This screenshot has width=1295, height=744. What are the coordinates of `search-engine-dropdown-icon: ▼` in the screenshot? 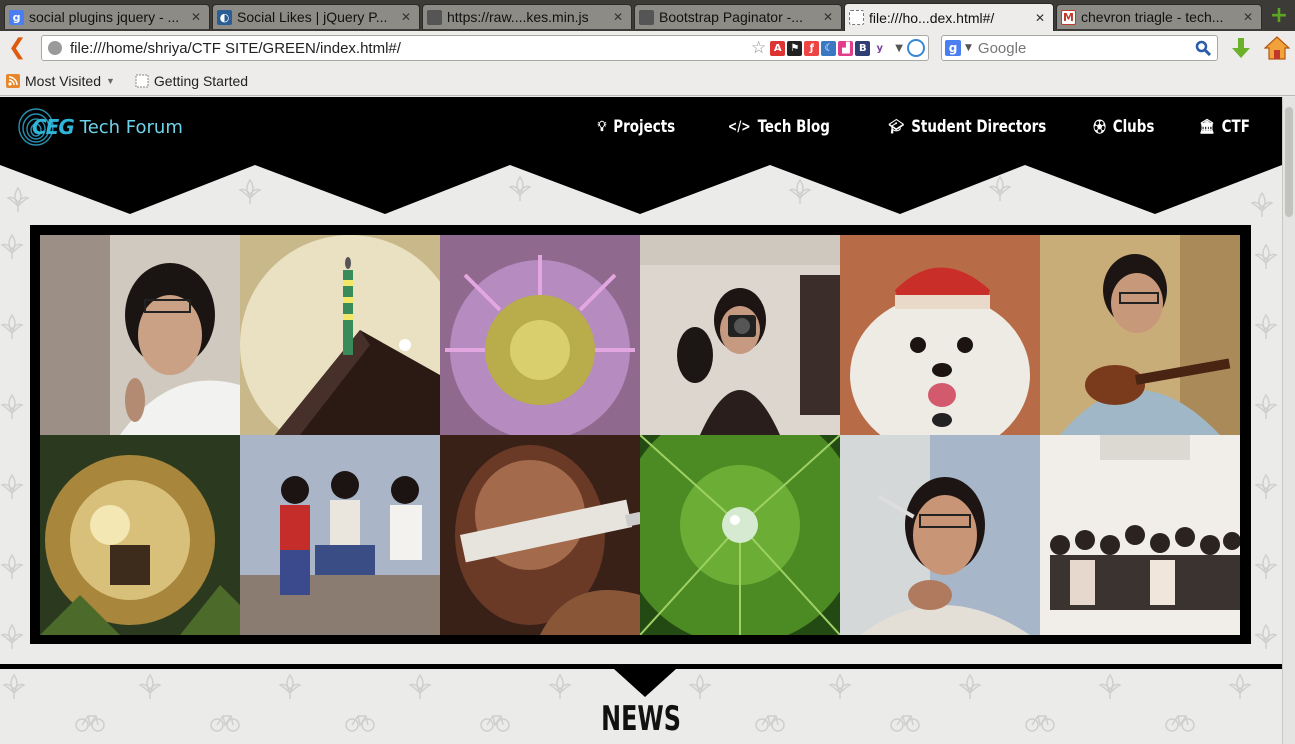 It's located at (968, 48).